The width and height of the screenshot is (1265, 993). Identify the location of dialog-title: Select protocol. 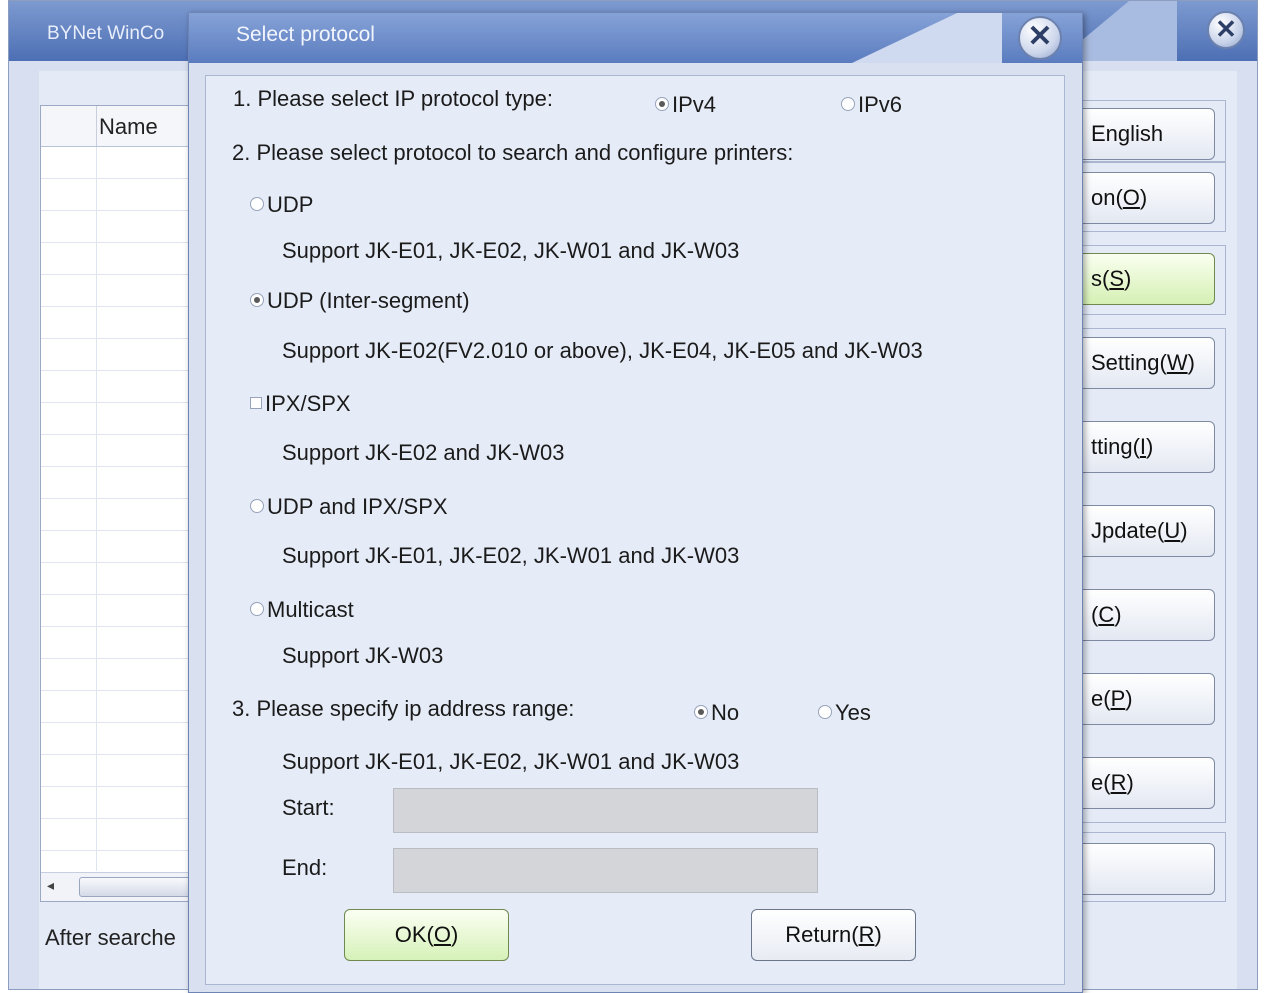
(305, 34).